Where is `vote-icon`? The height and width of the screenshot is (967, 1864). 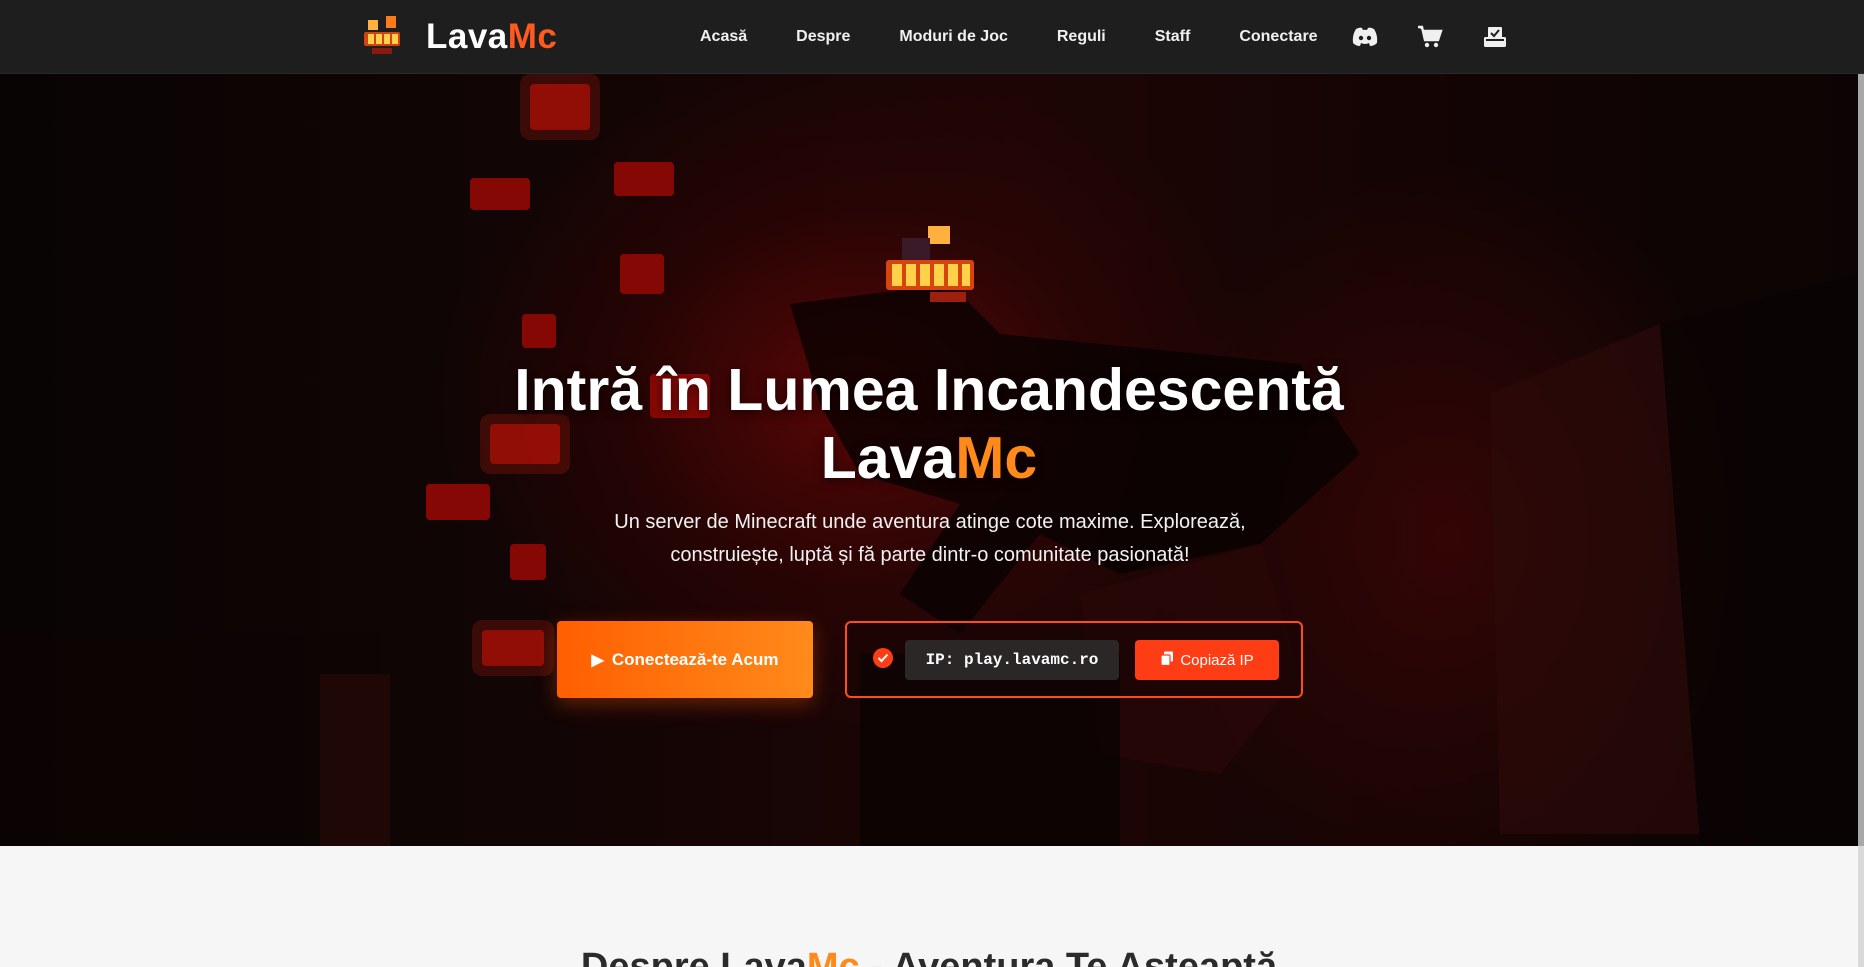
vote-icon is located at coordinates (1495, 37).